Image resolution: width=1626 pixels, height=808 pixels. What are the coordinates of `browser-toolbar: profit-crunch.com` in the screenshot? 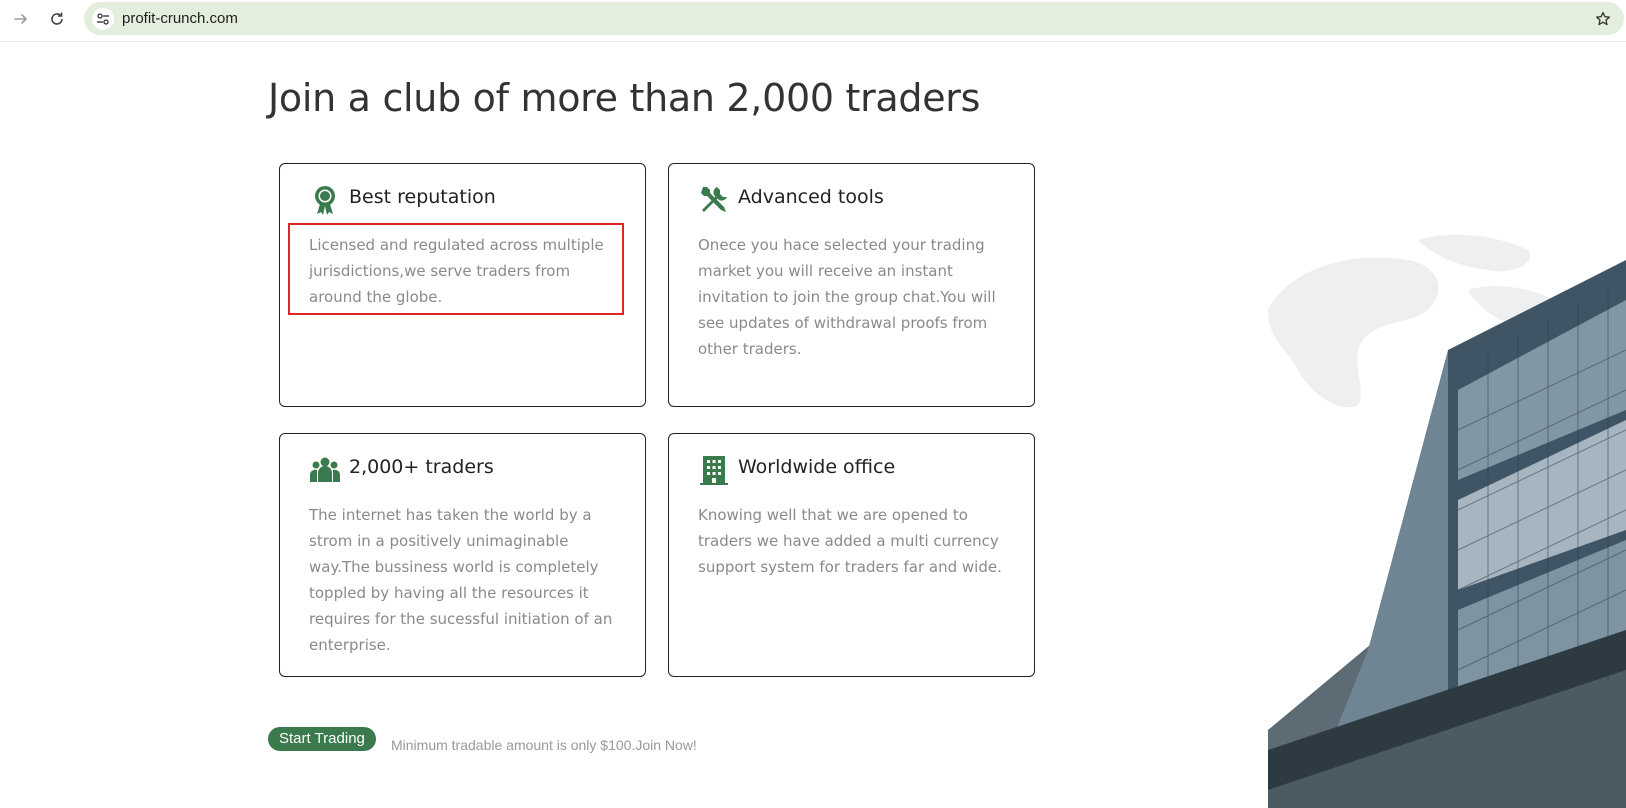 It's located at (813, 21).